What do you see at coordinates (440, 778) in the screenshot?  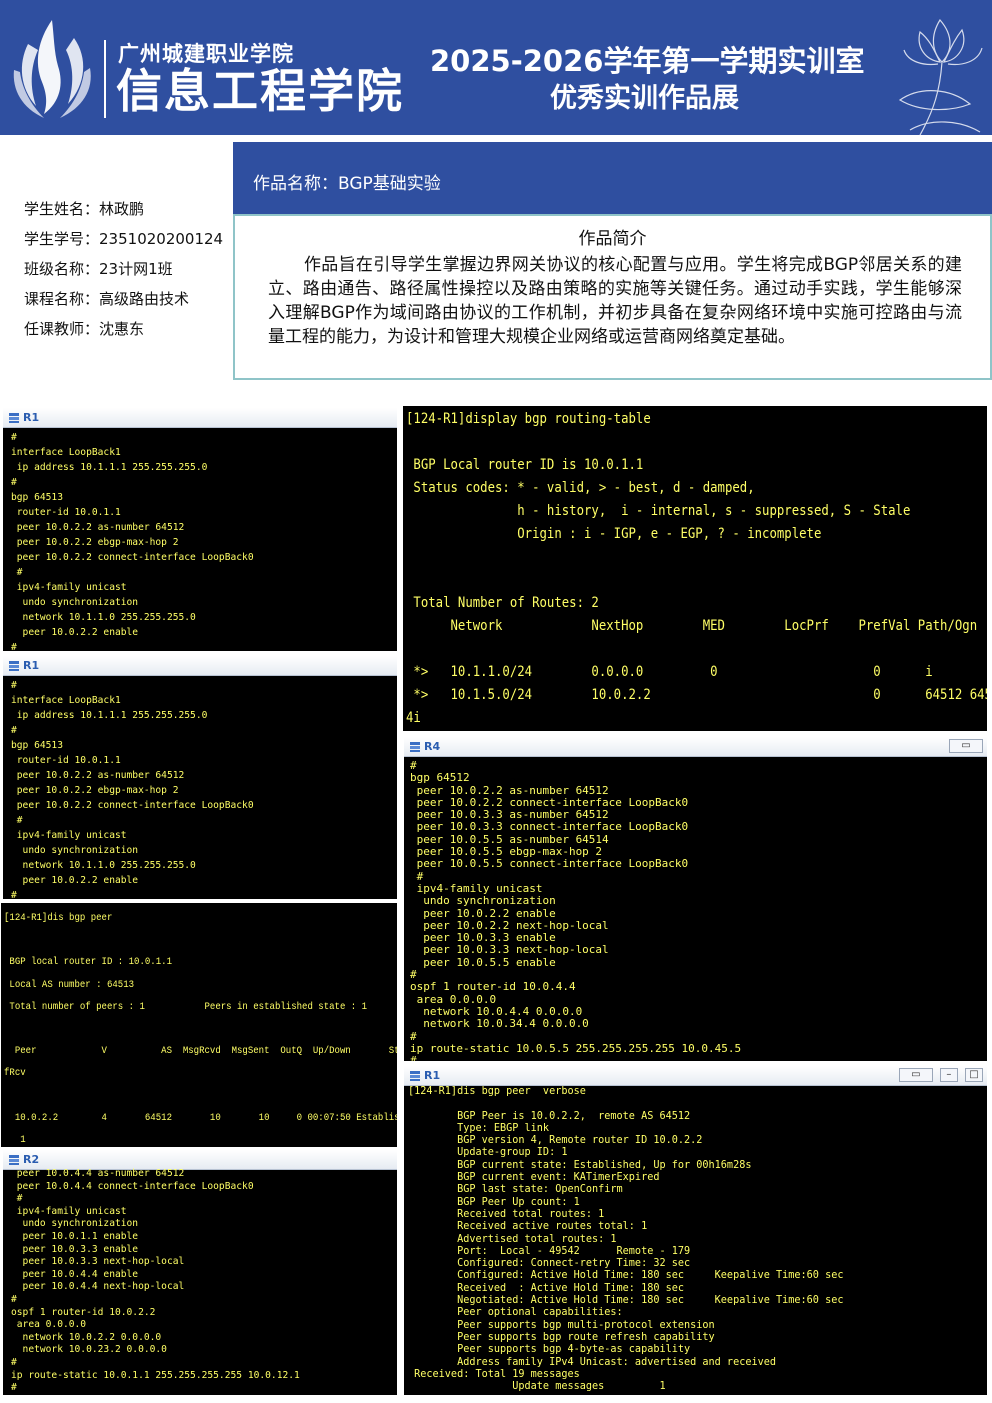 I see `terminal-line: bgp 64512` at bounding box center [440, 778].